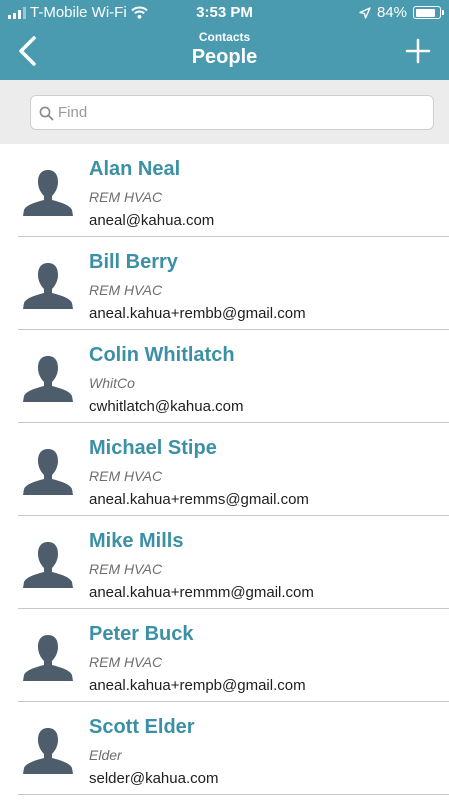  Describe the element at coordinates (224, 13) in the screenshot. I see `status-bar: T-Mobile Wi-Fi 3:53 PM 84%` at that location.